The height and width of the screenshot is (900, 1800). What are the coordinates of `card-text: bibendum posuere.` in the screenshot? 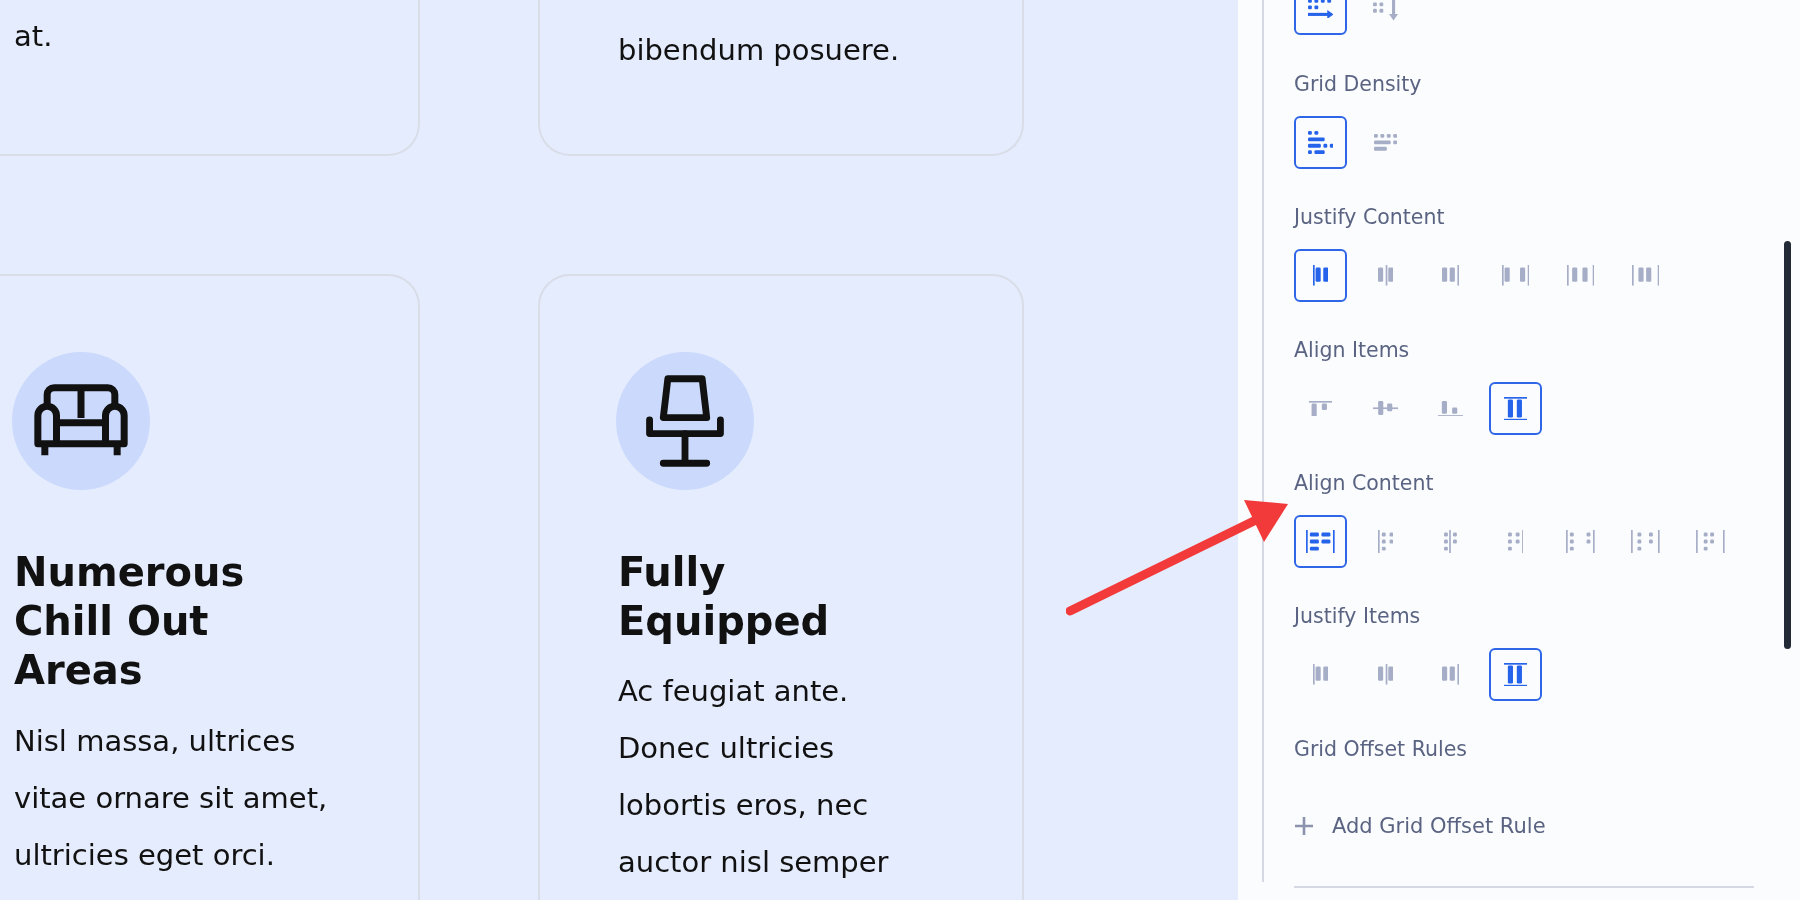 It's located at (759, 50).